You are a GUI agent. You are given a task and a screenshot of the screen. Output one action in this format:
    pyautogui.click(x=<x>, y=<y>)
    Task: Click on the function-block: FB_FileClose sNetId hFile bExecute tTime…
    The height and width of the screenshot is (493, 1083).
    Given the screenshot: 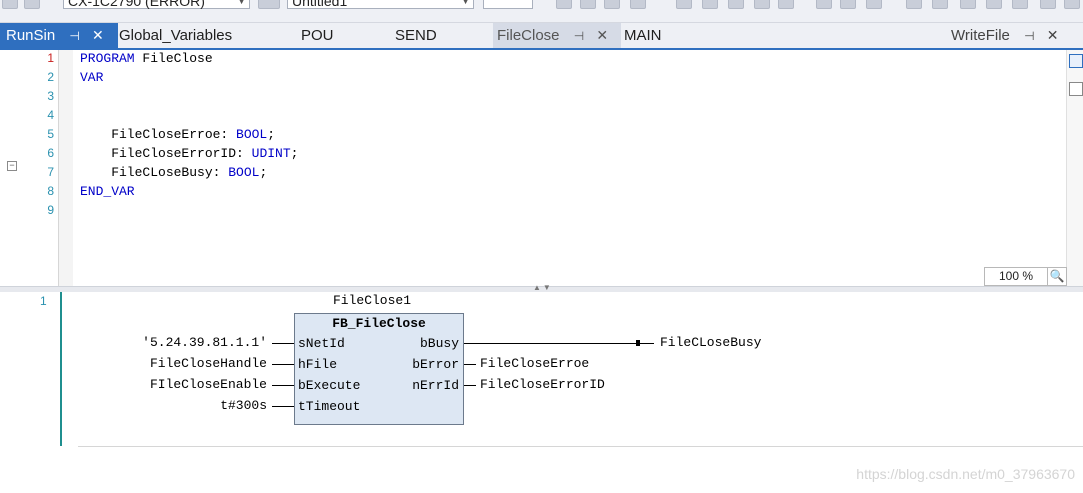 What is the action you would take?
    pyautogui.click(x=379, y=369)
    